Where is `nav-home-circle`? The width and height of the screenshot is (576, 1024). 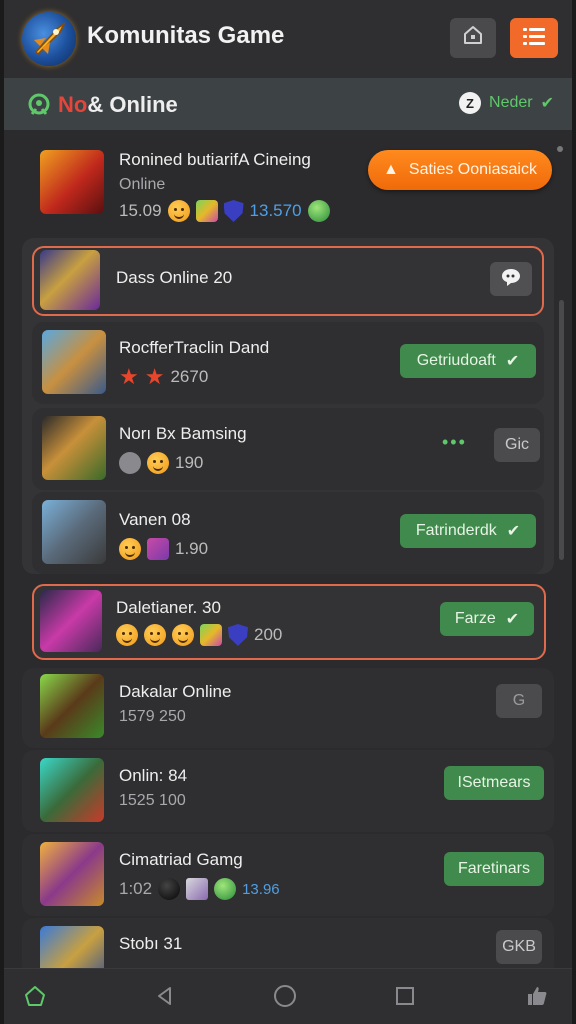 nav-home-circle is located at coordinates (285, 998).